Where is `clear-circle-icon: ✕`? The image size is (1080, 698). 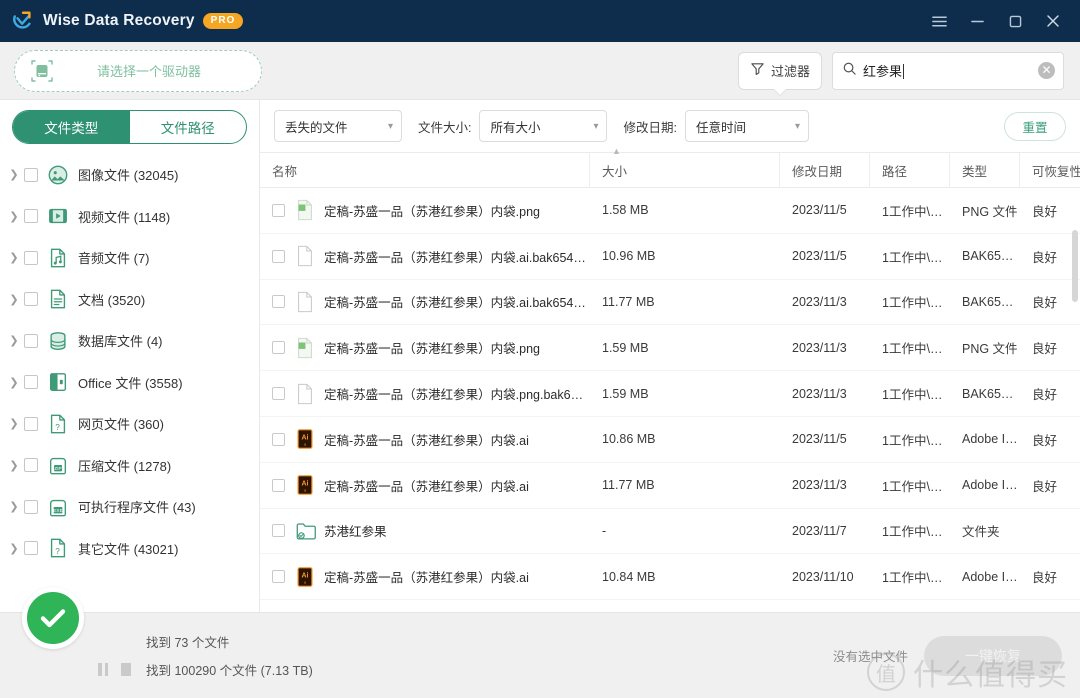
clear-circle-icon: ✕ is located at coordinates (1046, 70).